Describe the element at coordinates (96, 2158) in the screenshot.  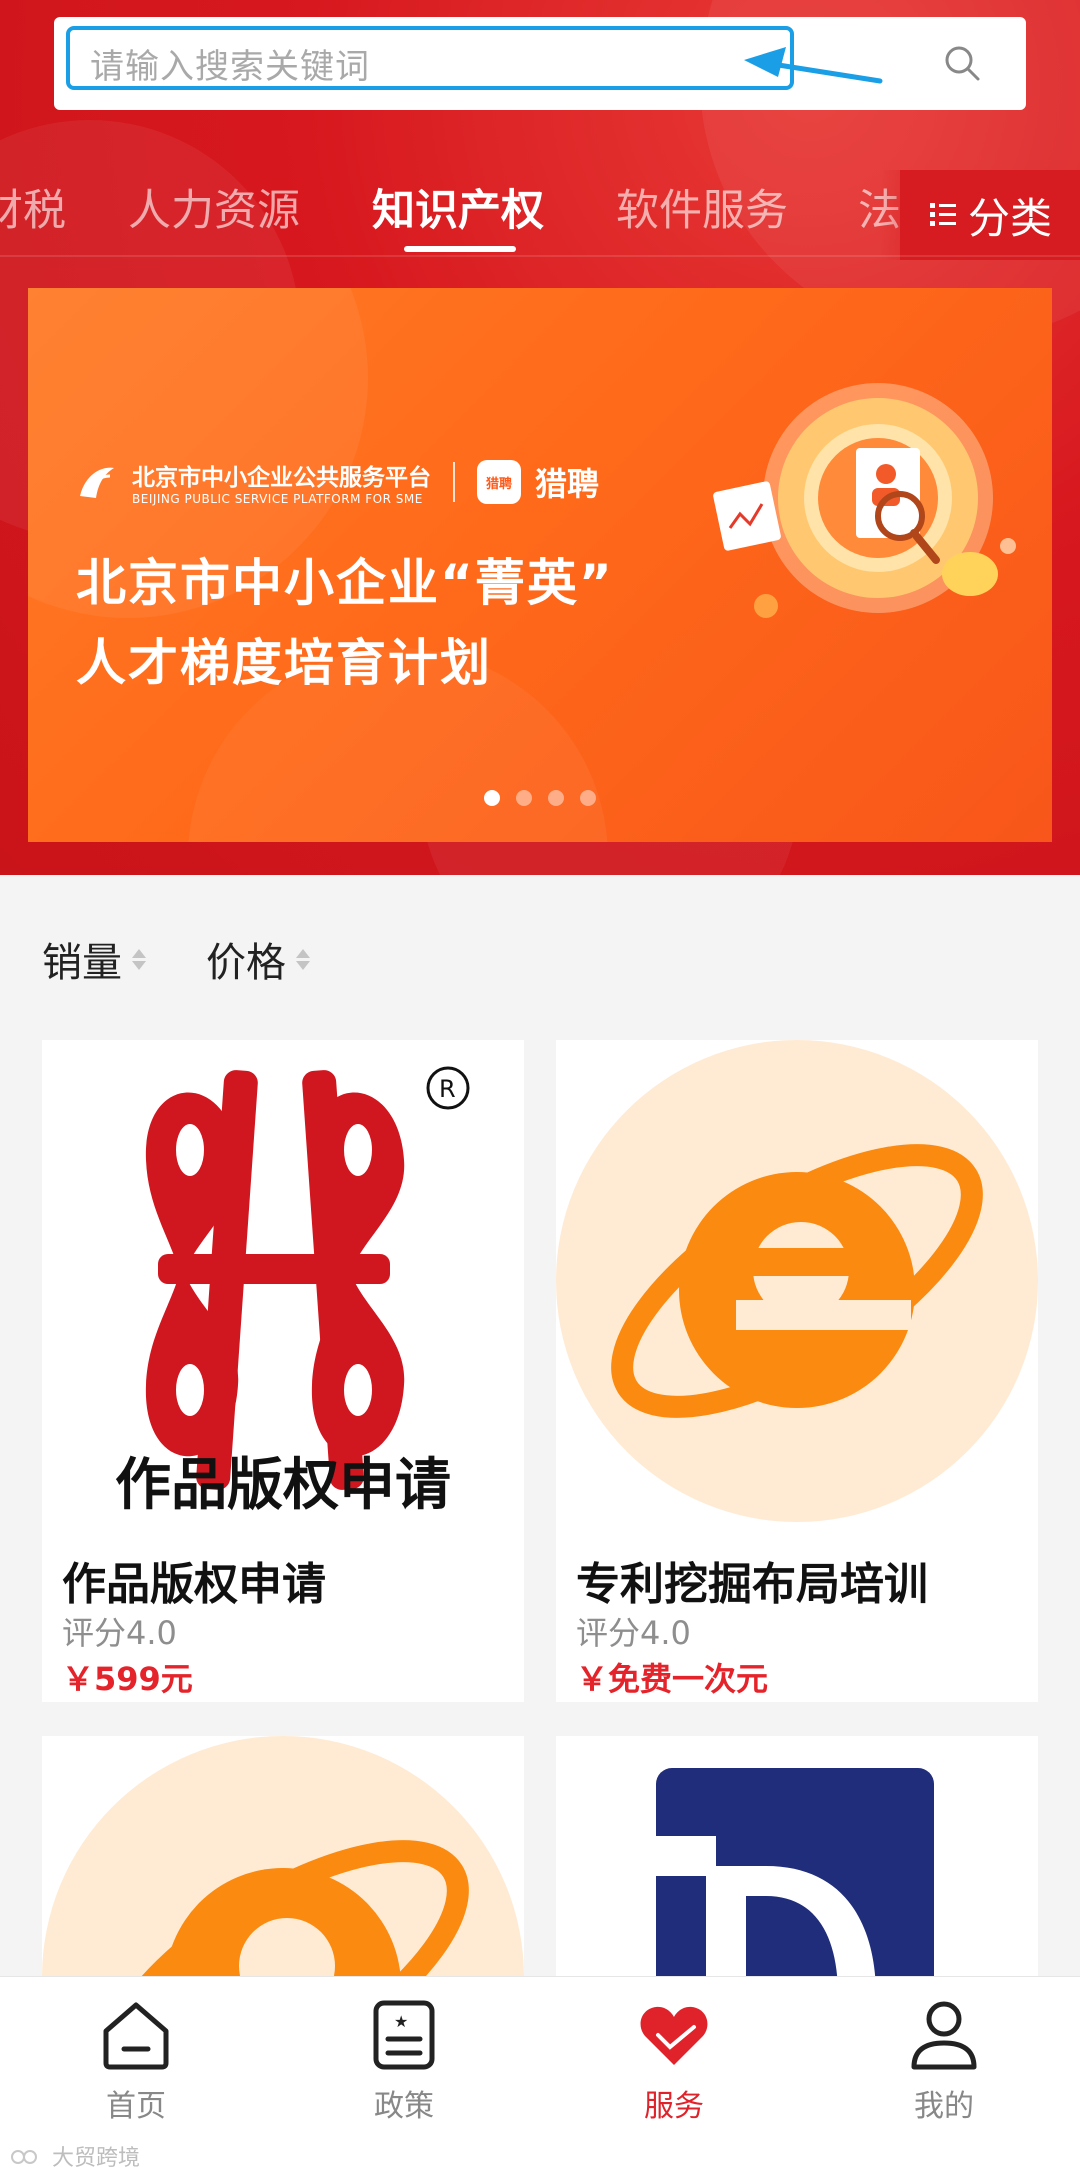
I see `watermark-text: 大贸跨境` at that location.